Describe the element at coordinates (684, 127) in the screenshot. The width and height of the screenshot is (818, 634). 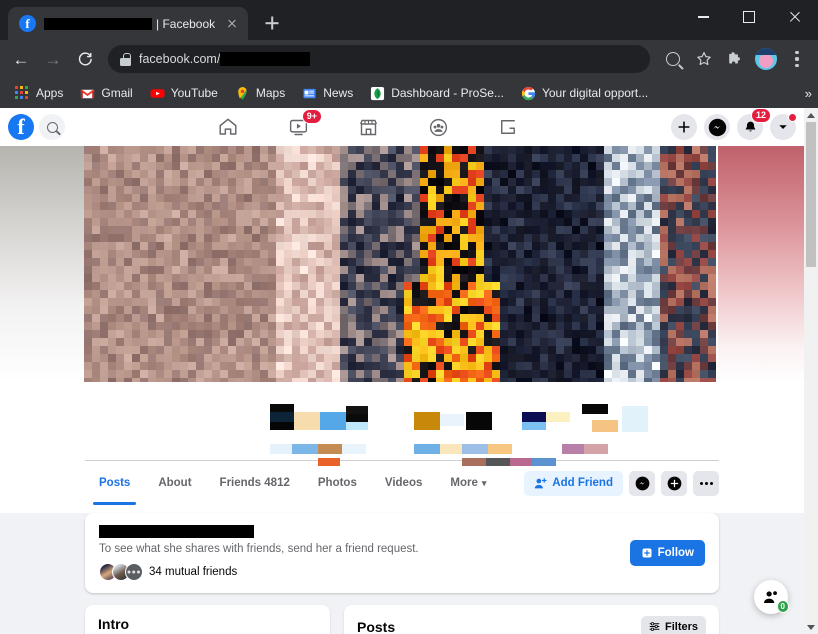
I see `create-button` at that location.